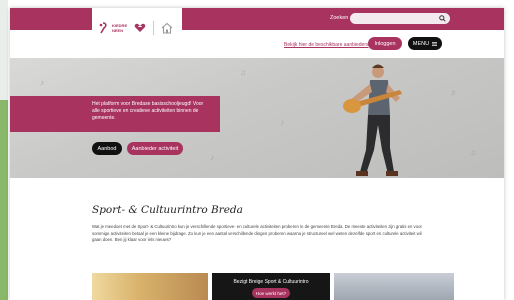 The image size is (514, 300). Describe the element at coordinates (385, 43) in the screenshot. I see `login-button: Inloggen` at that location.